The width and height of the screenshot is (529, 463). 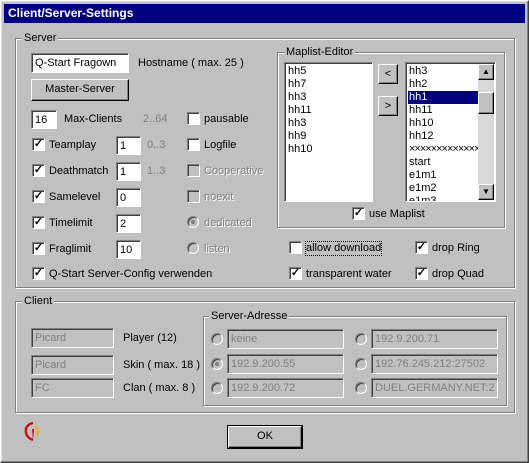 I want to click on deathmatch-range: 1..3, so click(x=156, y=171).